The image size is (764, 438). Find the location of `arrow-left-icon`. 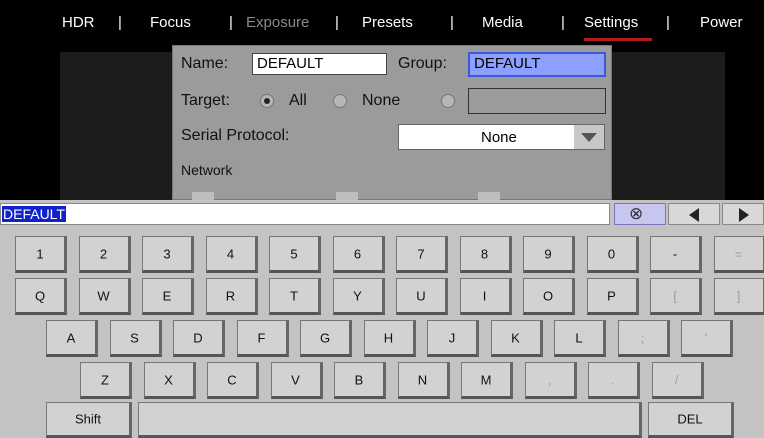

arrow-left-icon is located at coordinates (694, 215).